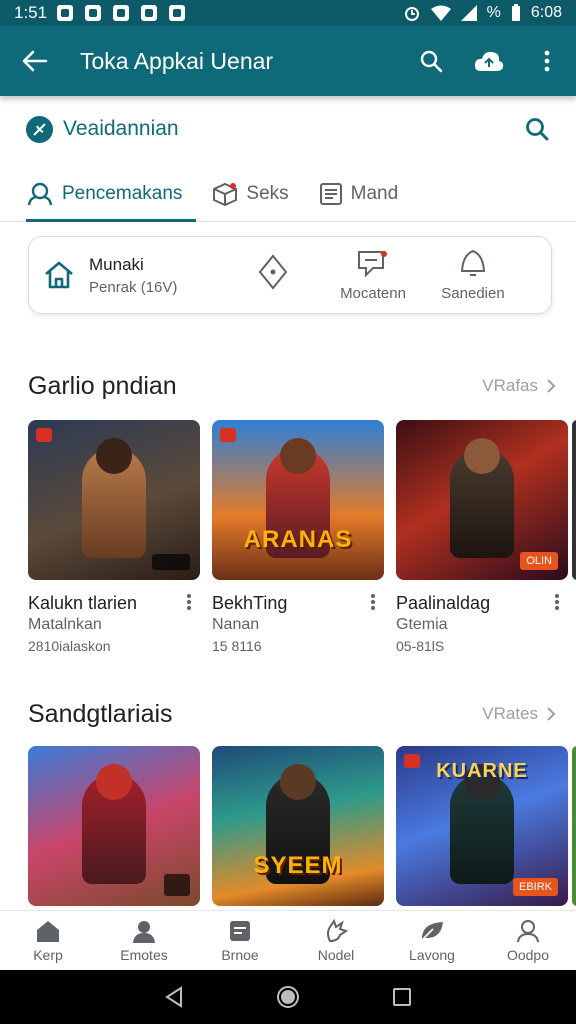  Describe the element at coordinates (373, 293) in the screenshot. I see `quick-item-label: Mocatenn` at that location.